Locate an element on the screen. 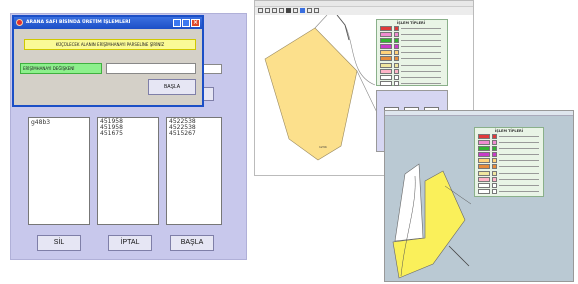  dialog-titlebar: ARANA SAFI BİSİNDA ÜRETİM İŞLEMLERİ × is located at coordinates (108, 23).